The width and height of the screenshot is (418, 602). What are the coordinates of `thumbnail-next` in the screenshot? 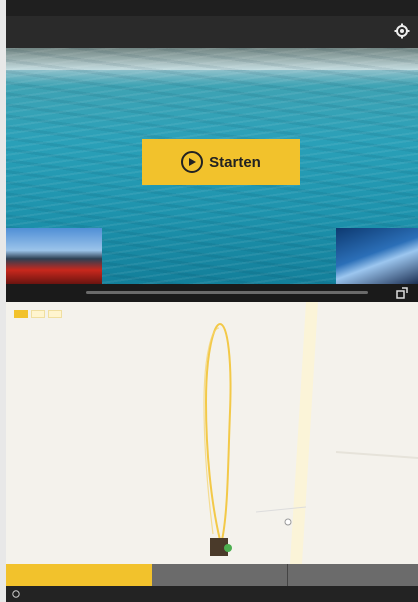 It's located at (377, 256).